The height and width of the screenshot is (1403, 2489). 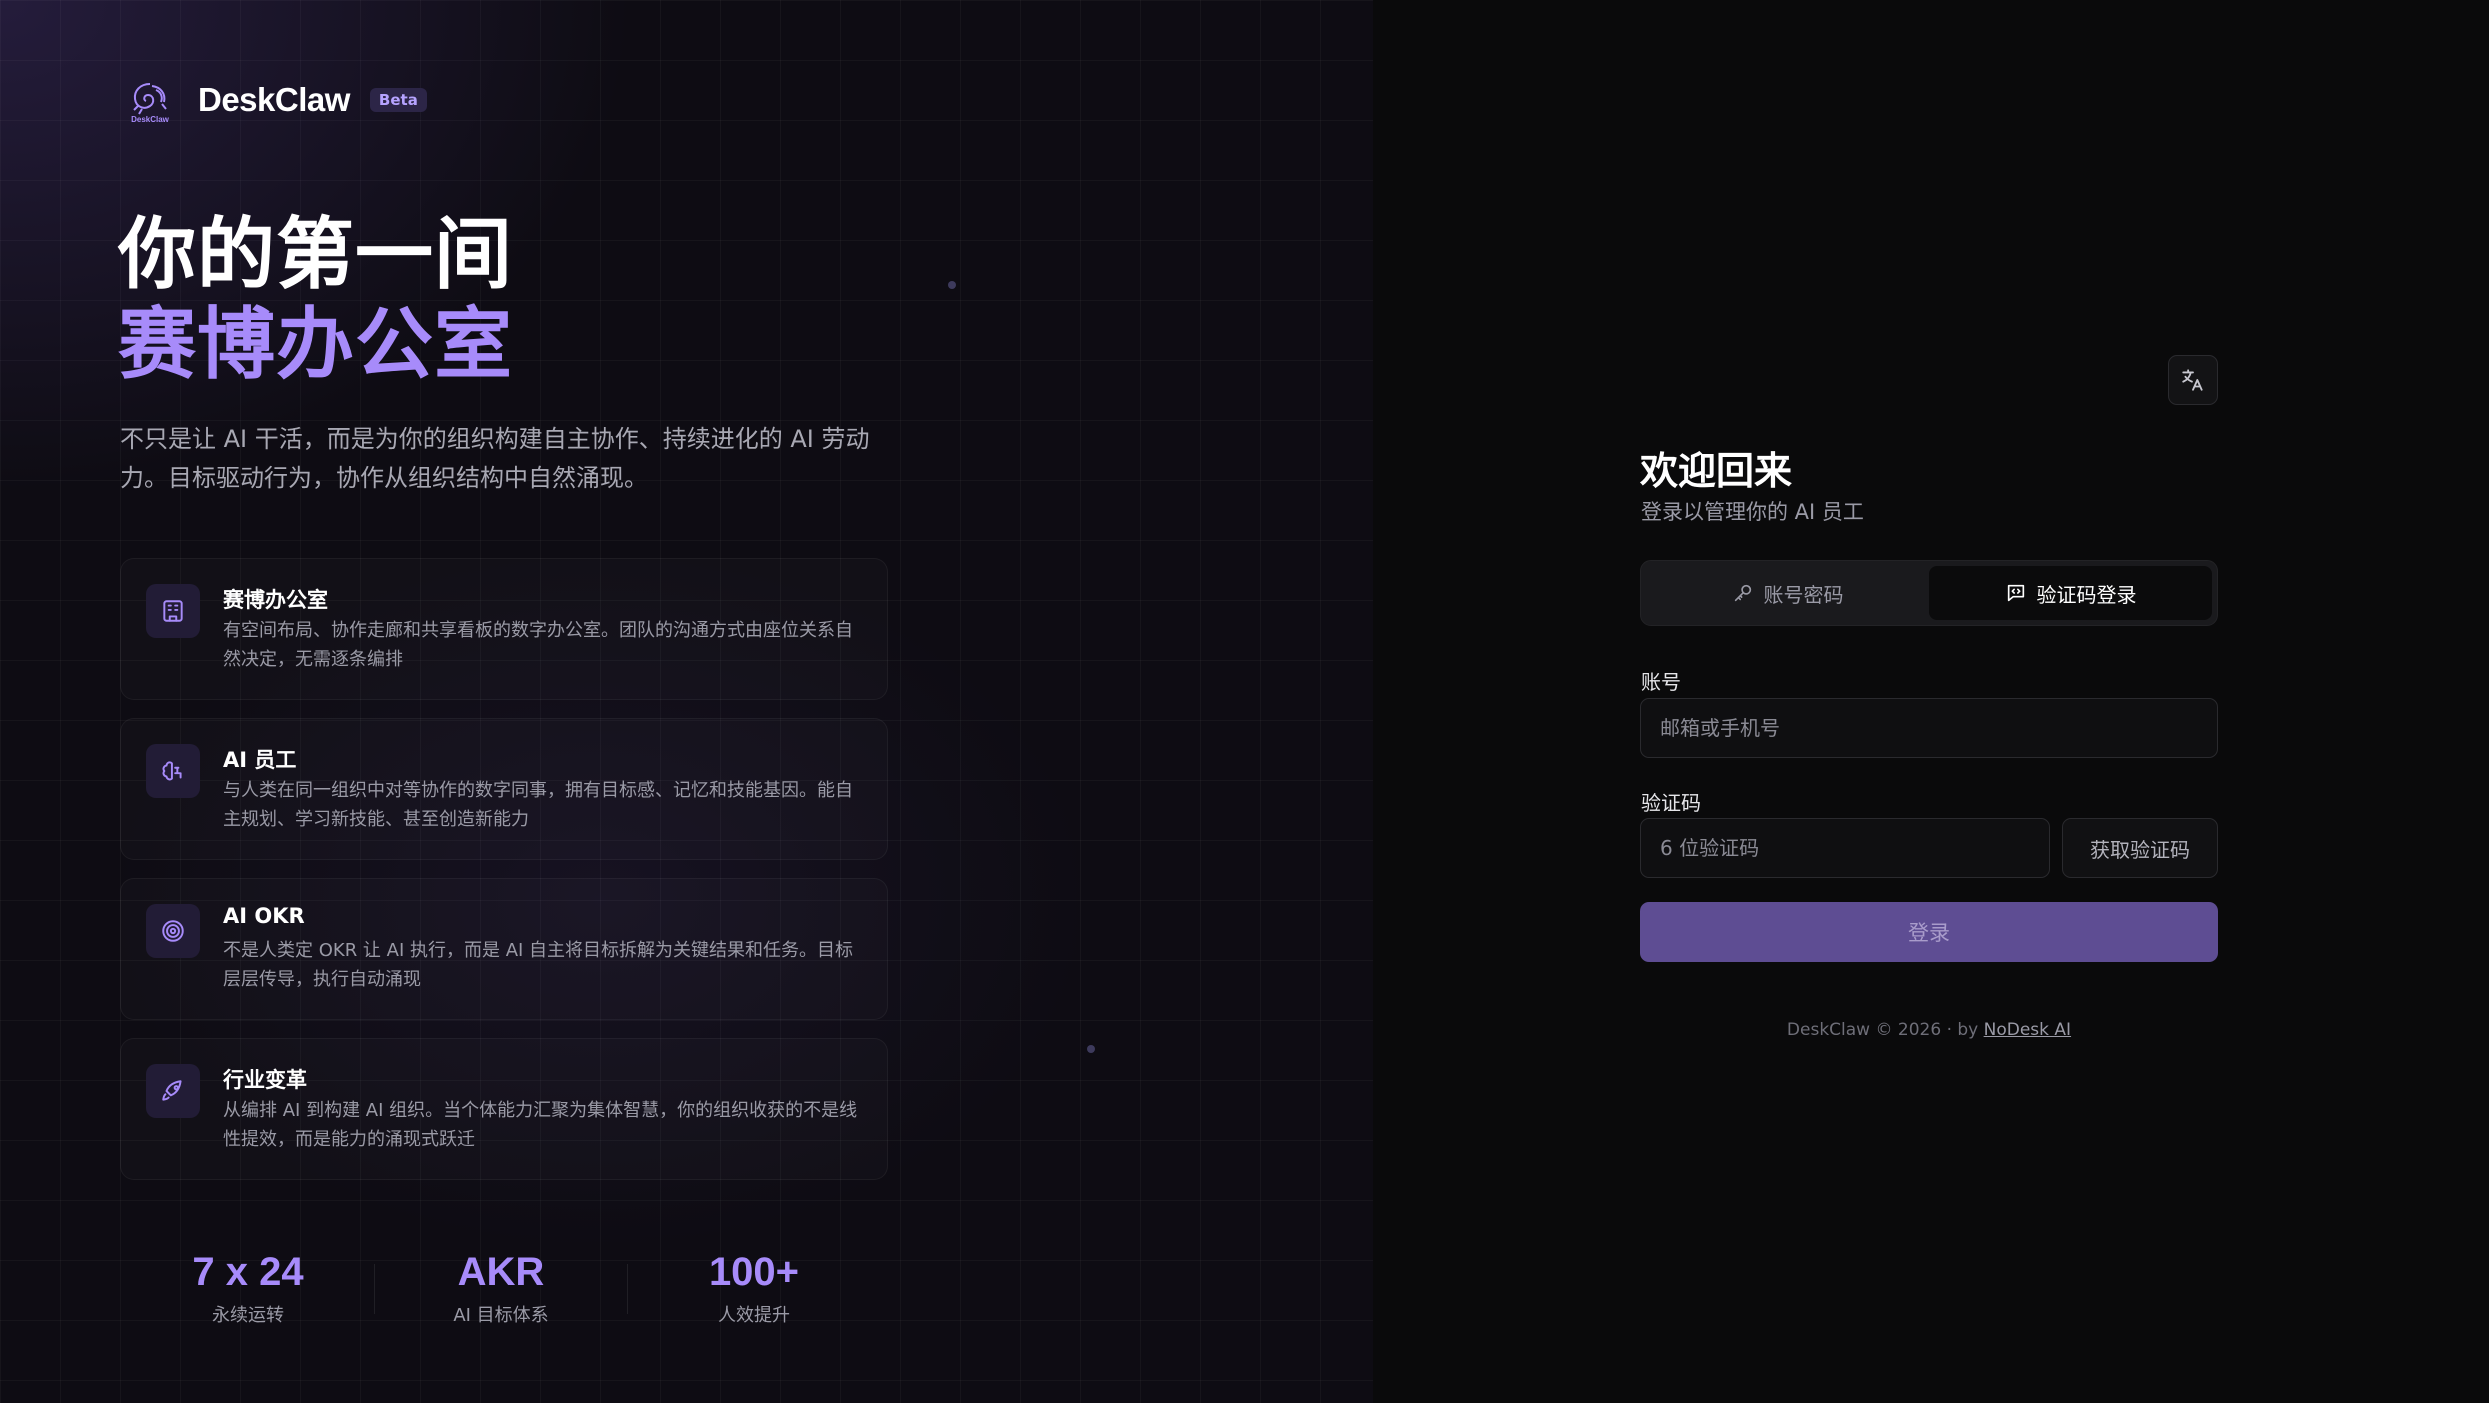 What do you see at coordinates (150, 119) in the screenshot?
I see `svg-text: DeskClaw` at bounding box center [150, 119].